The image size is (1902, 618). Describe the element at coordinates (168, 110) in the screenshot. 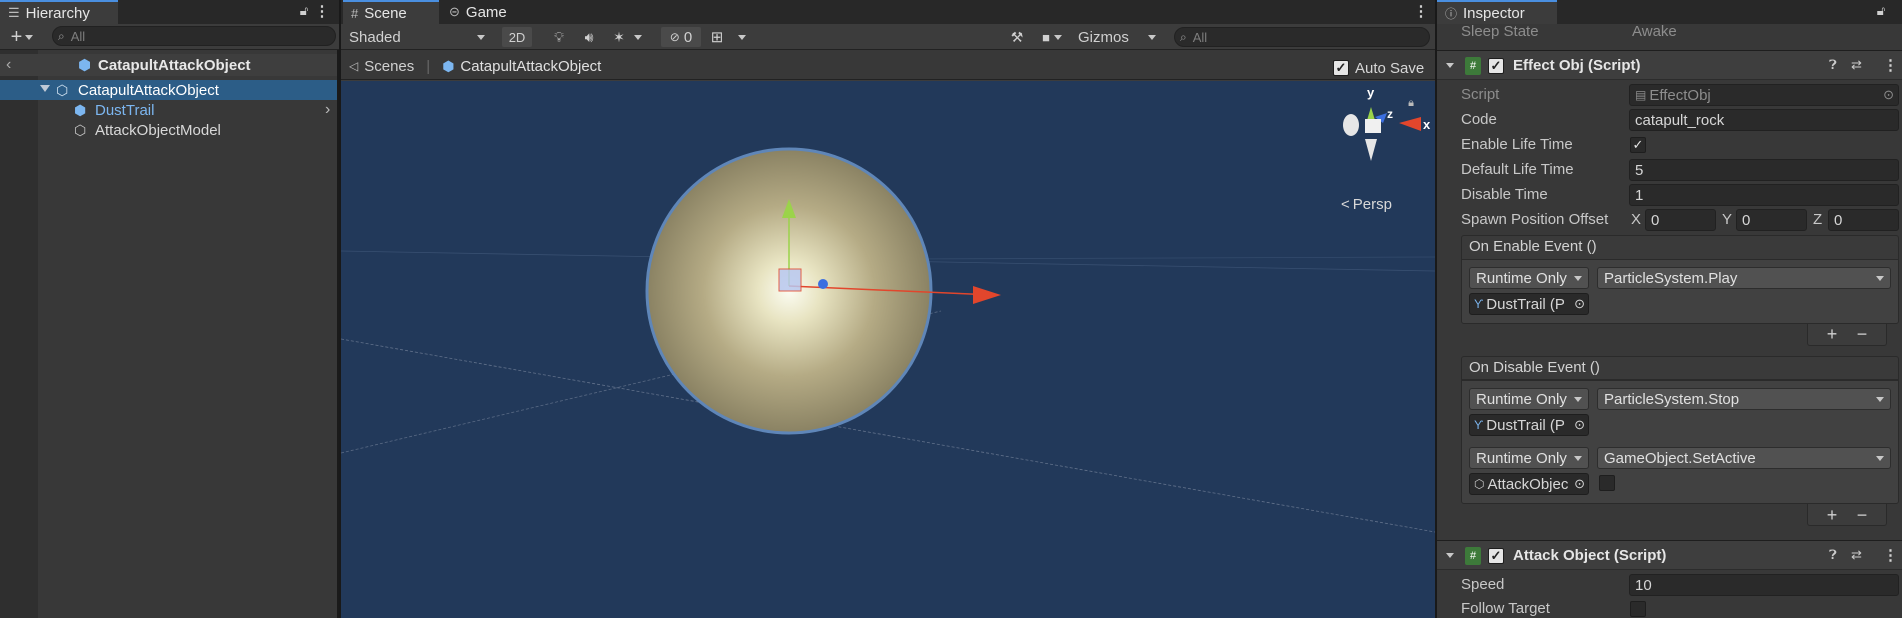

I see `hierarchy-item-dusttrail: ⬢ DustTrail ›` at that location.